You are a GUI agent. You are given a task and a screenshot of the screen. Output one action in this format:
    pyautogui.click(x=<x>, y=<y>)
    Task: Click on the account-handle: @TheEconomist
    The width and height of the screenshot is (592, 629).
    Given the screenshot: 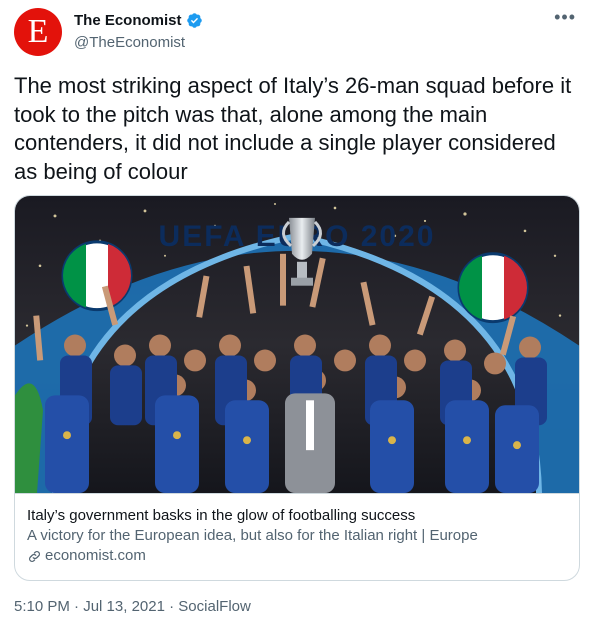 What is the action you would take?
    pyautogui.click(x=129, y=42)
    